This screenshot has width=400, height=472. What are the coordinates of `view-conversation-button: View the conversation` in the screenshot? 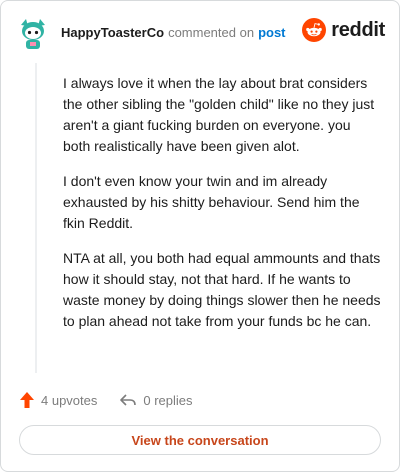 It's located at (200, 440).